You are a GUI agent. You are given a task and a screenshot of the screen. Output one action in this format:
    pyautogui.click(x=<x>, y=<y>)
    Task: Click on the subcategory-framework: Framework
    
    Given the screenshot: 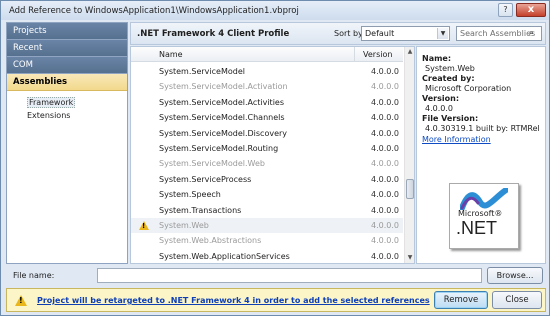 What is the action you would take?
    pyautogui.click(x=67, y=102)
    